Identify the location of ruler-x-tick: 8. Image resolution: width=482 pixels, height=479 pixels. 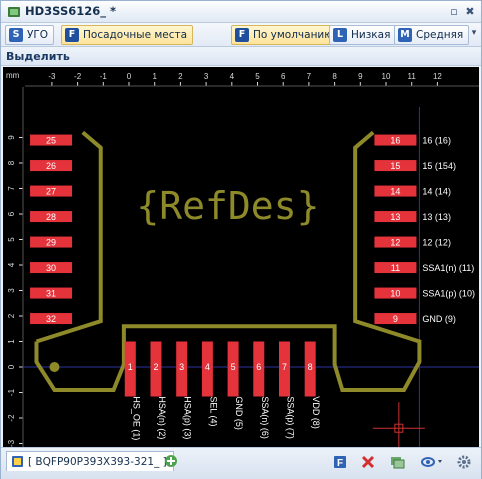
(334, 76).